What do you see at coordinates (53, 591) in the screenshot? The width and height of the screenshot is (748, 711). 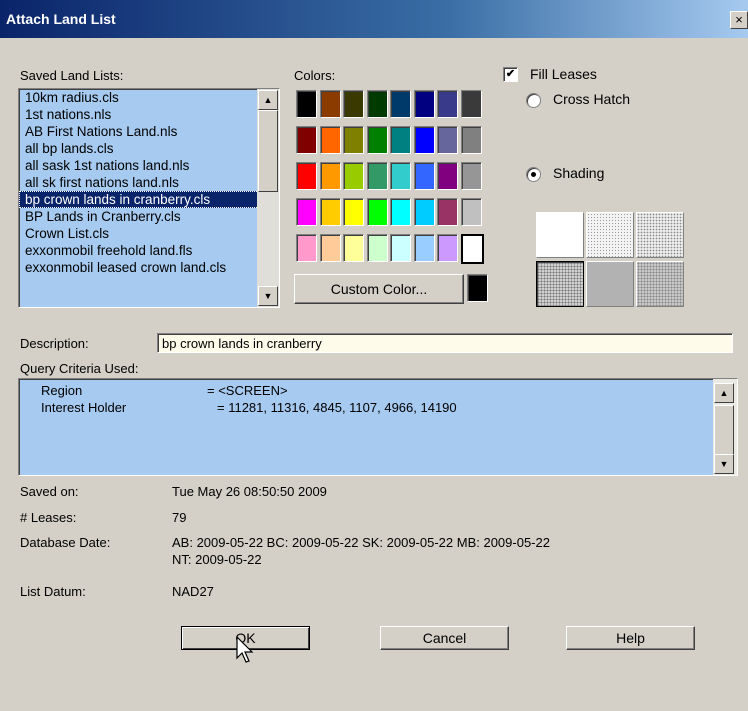 I see `list-datum-label: List Datum:` at bounding box center [53, 591].